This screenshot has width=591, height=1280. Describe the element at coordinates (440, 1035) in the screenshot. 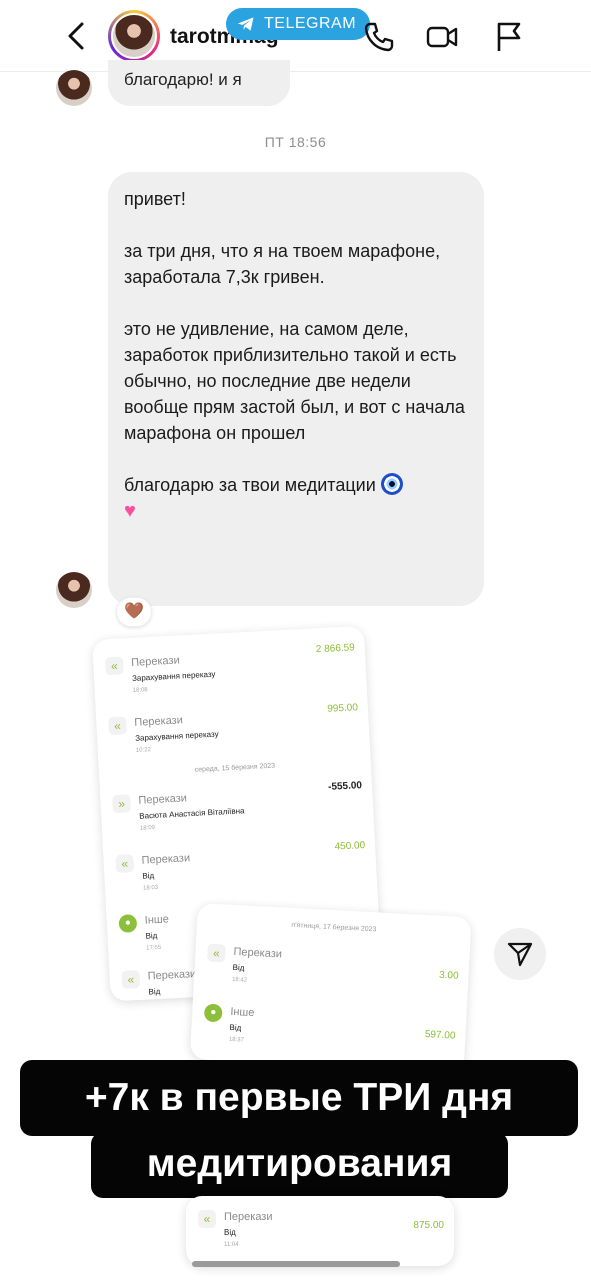

I see `transaction-amount: 597.00` at that location.